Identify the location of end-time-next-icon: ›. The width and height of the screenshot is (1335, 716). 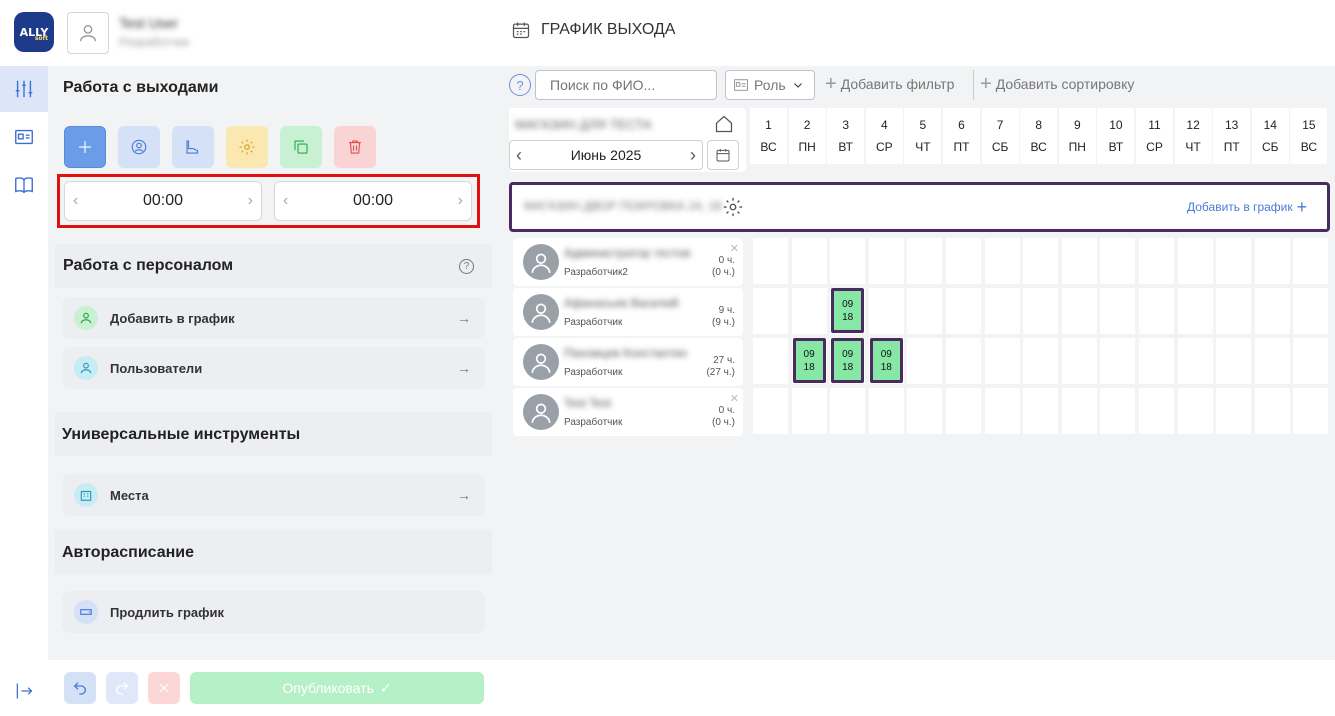
(460, 201).